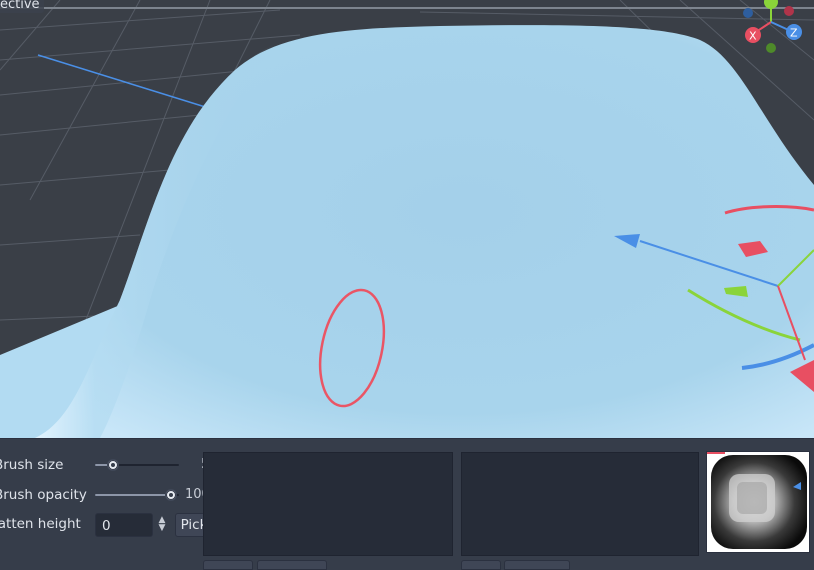  I want to click on svg-text: Z, so click(794, 33).